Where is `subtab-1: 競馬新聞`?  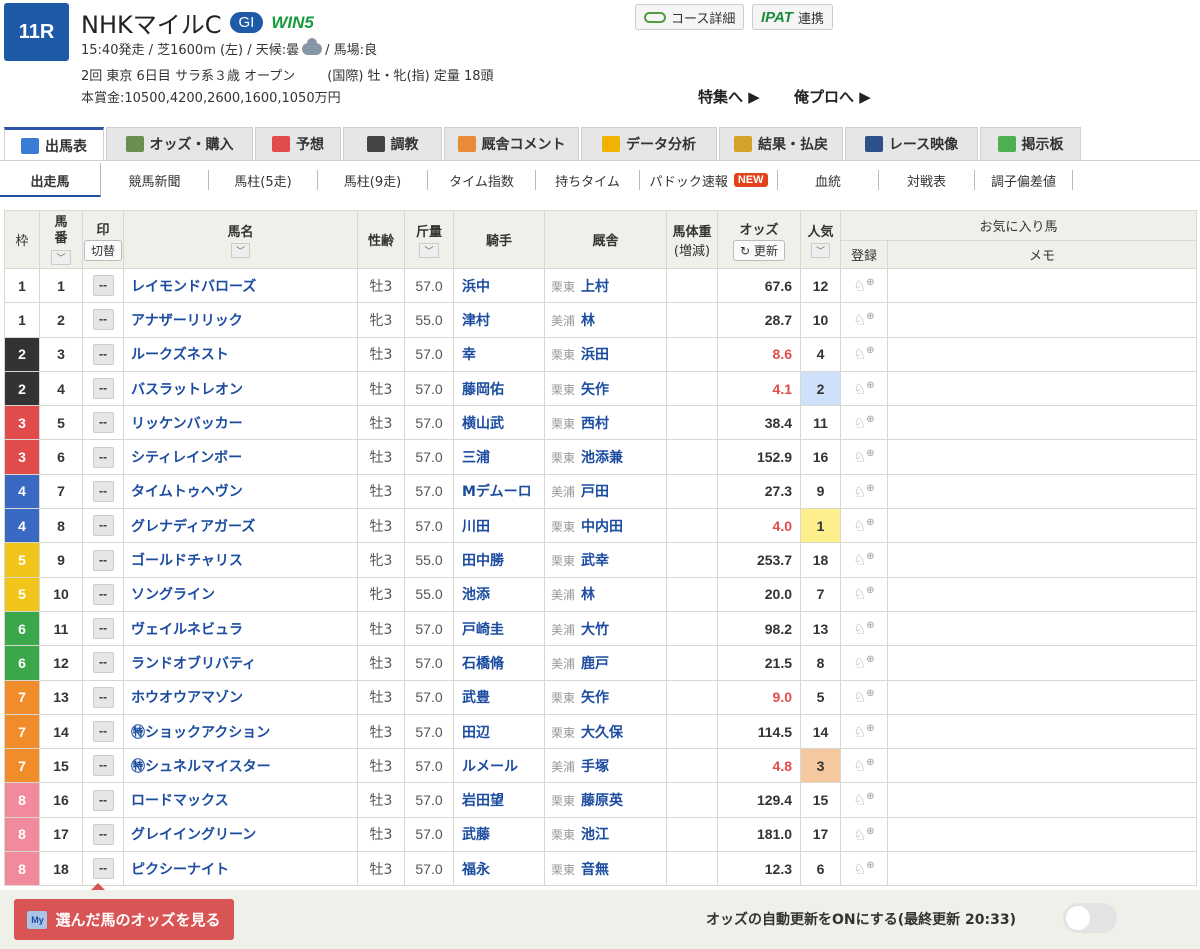
subtab-1: 競馬新聞 is located at coordinates (155, 180).